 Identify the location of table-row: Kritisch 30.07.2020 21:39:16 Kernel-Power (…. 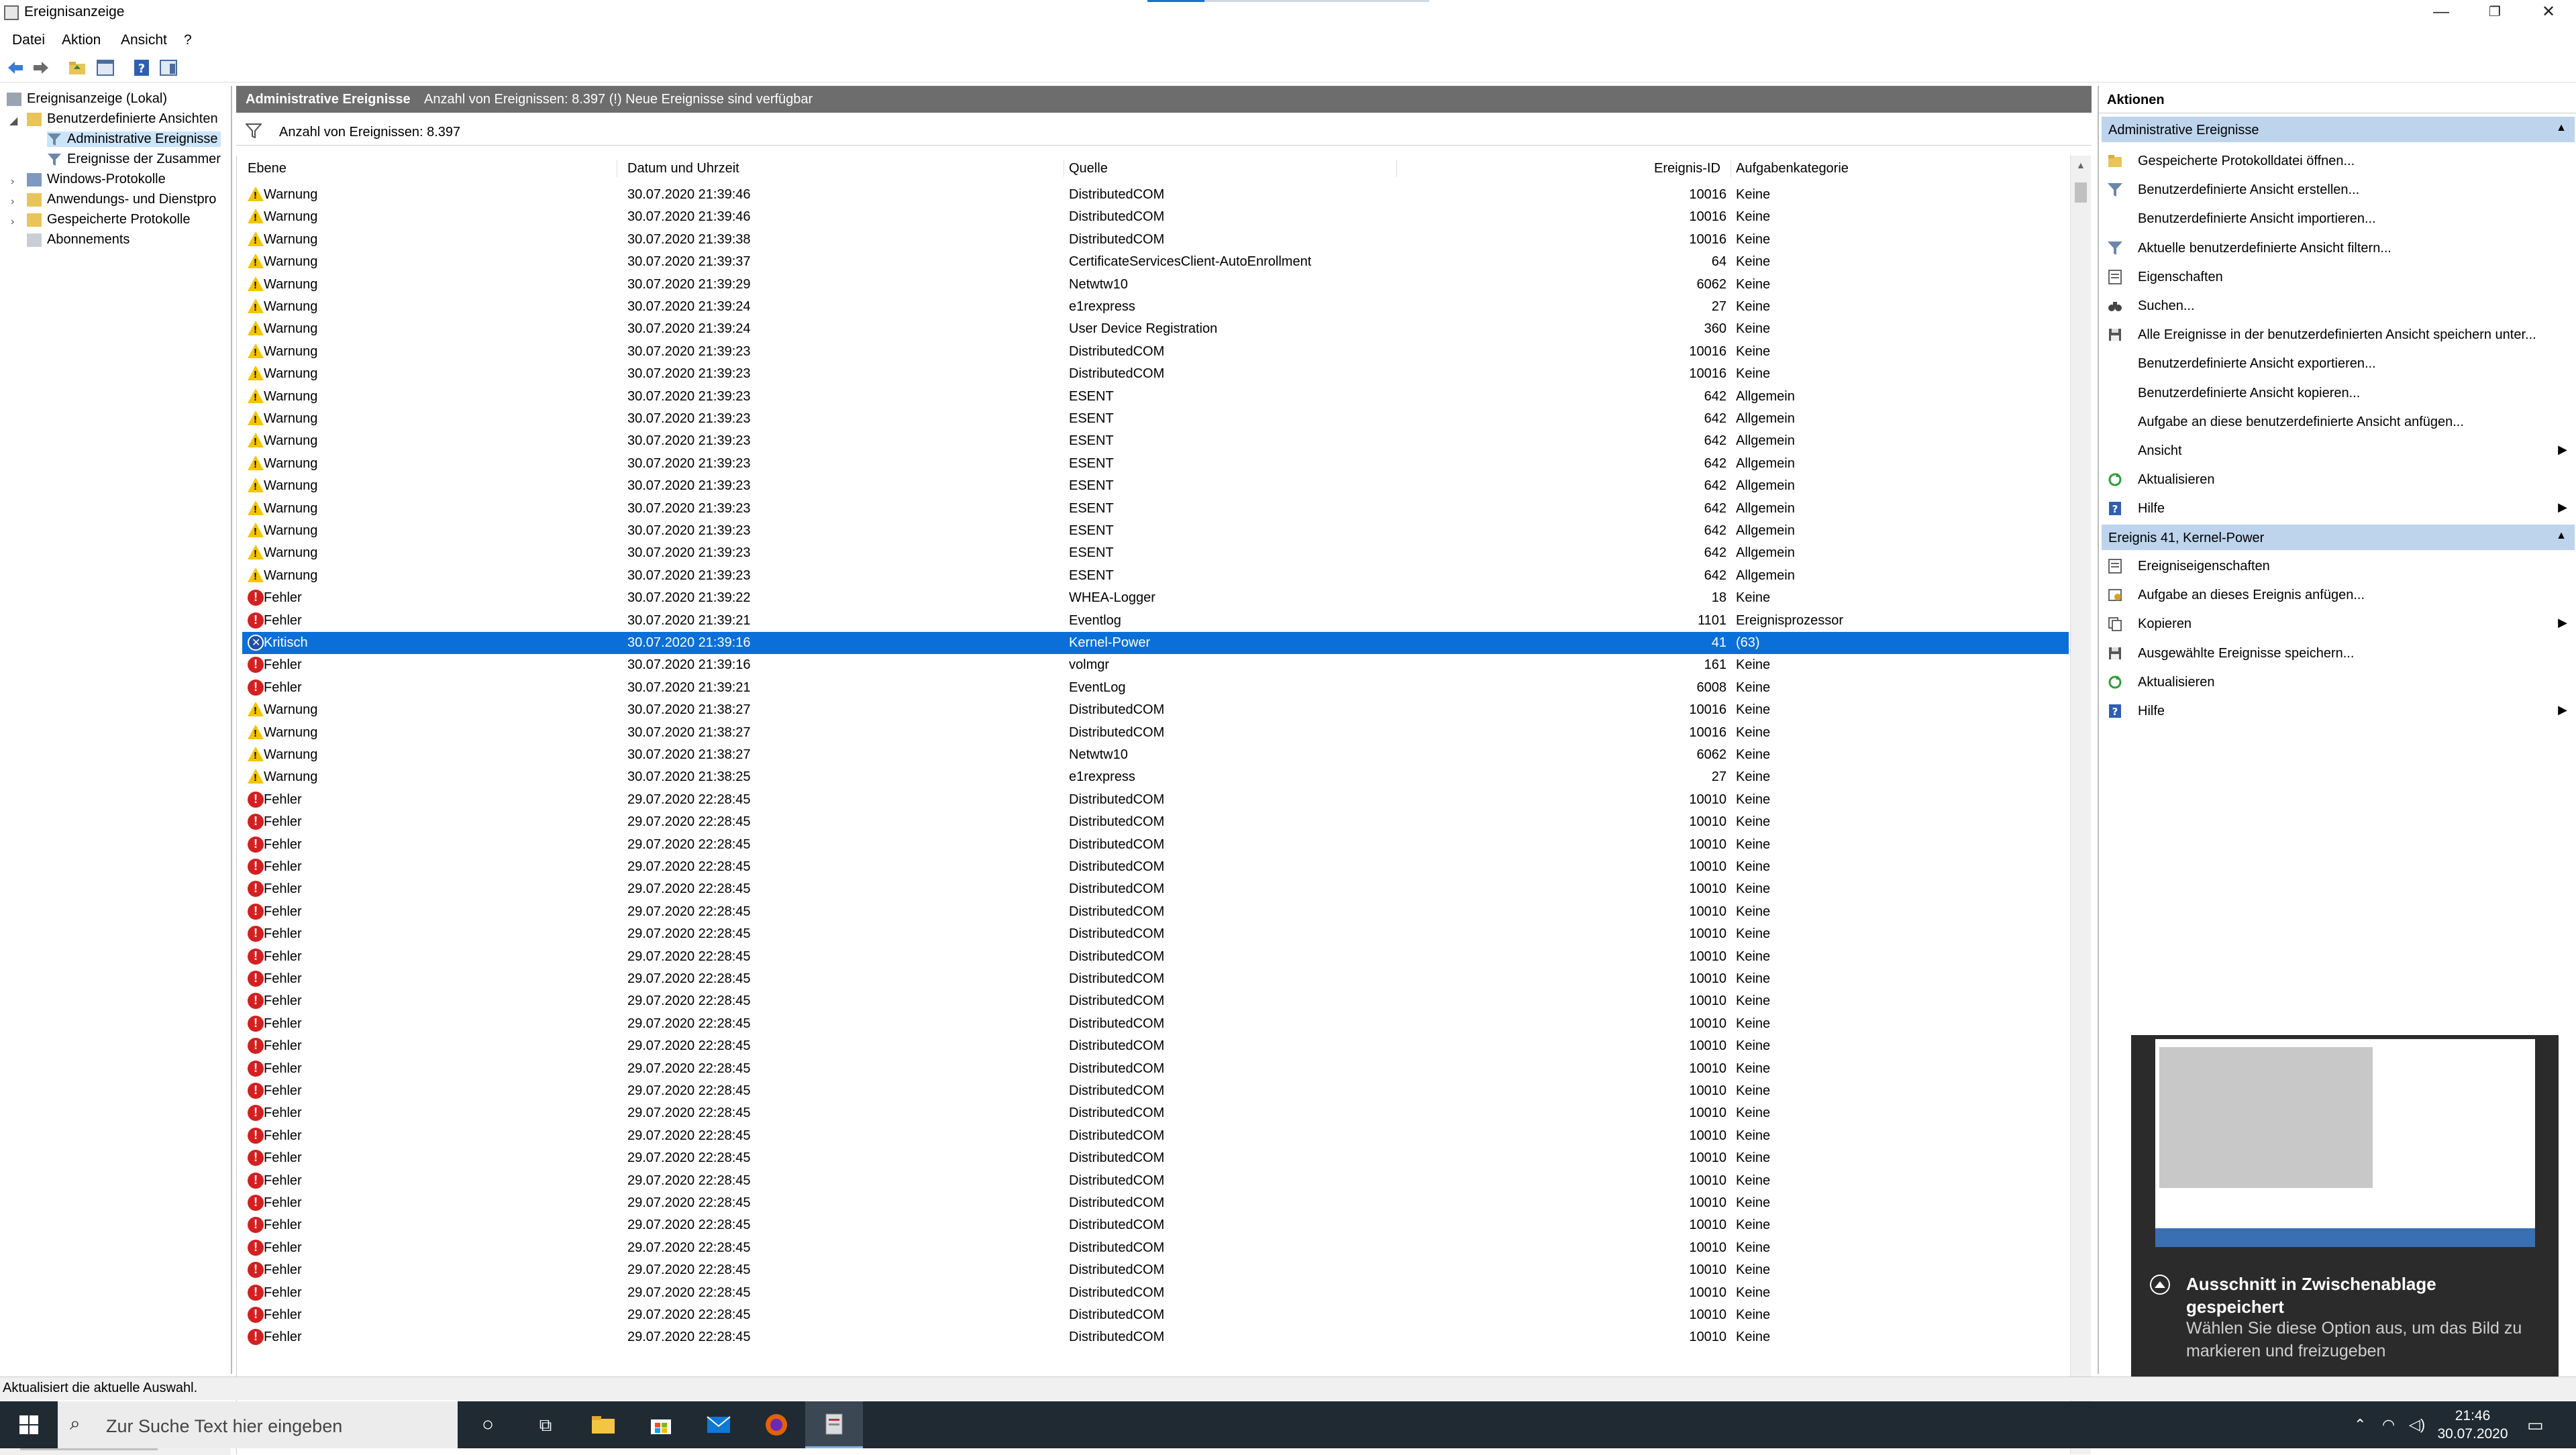
(1155, 643).